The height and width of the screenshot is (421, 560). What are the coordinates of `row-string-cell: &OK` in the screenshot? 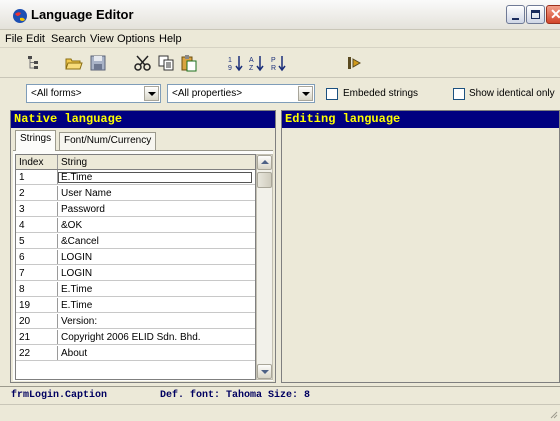 It's located at (158, 225).